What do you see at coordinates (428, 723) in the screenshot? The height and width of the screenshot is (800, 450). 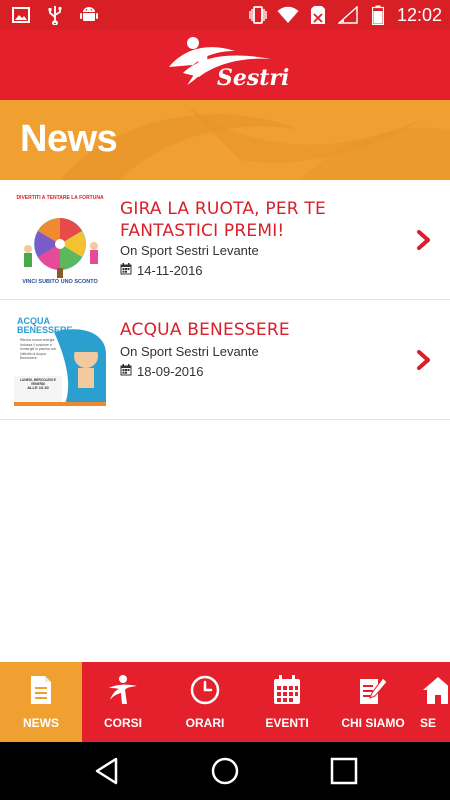 I see `tab-label: SE` at bounding box center [428, 723].